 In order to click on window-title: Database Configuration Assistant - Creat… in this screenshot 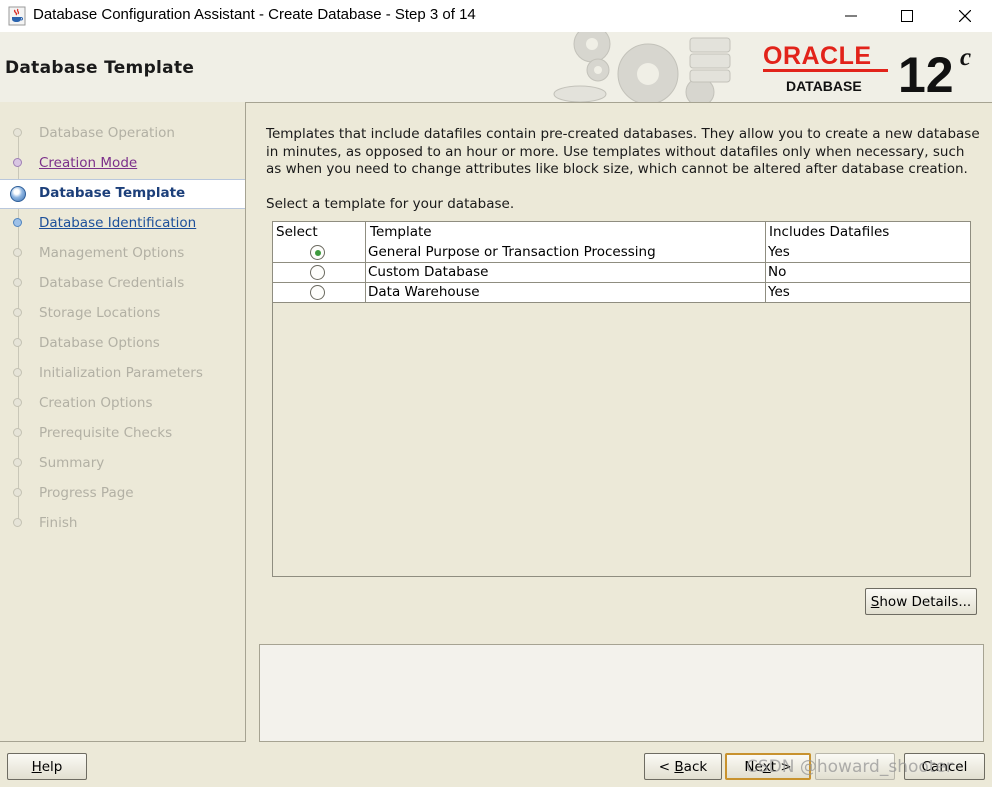, I will do `click(254, 14)`.